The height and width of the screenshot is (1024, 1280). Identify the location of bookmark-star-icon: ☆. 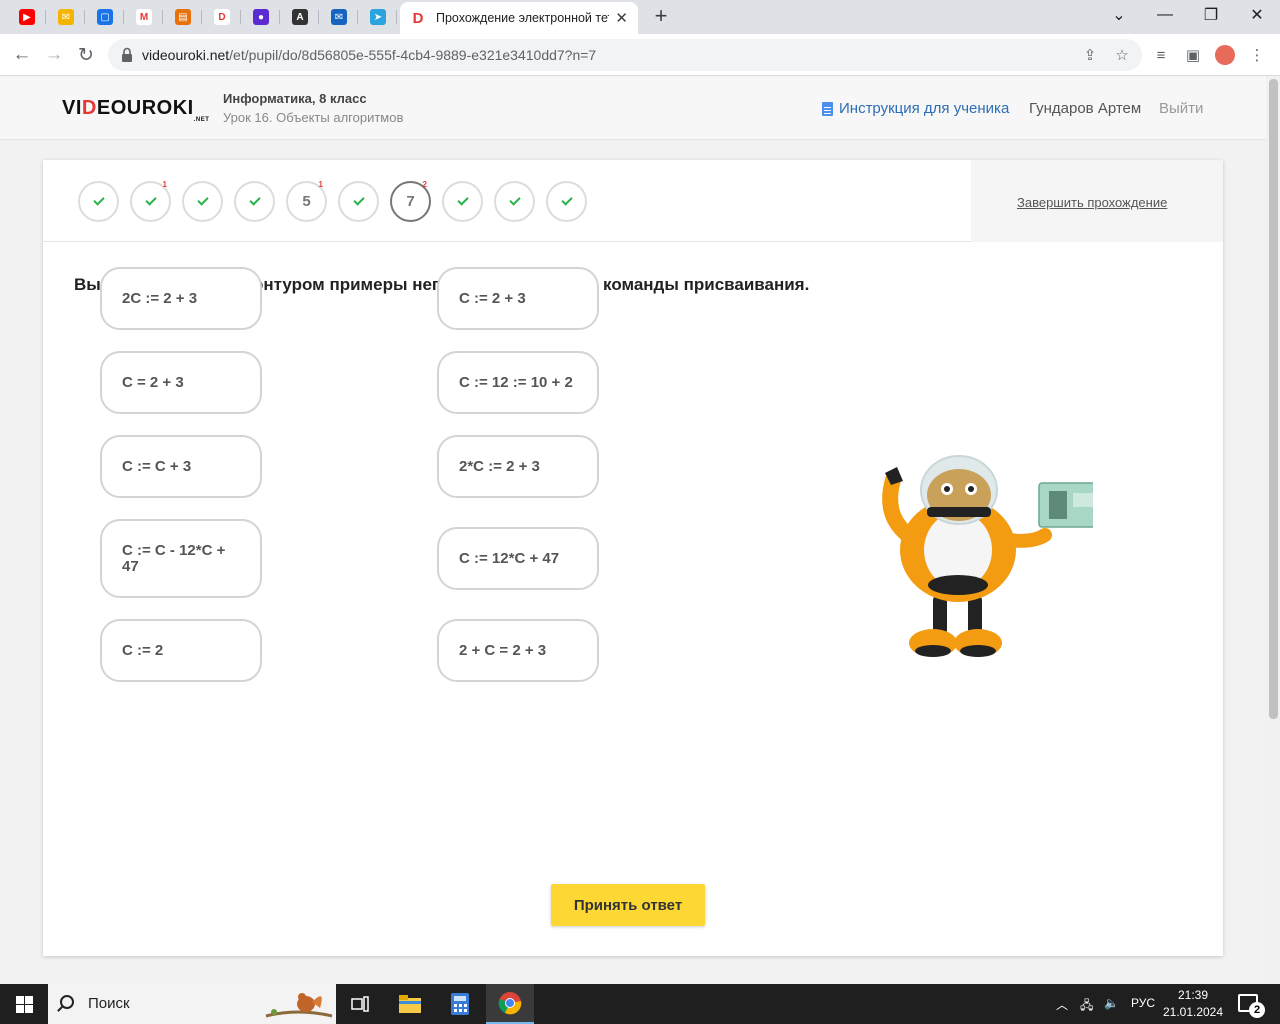
(1122, 55).